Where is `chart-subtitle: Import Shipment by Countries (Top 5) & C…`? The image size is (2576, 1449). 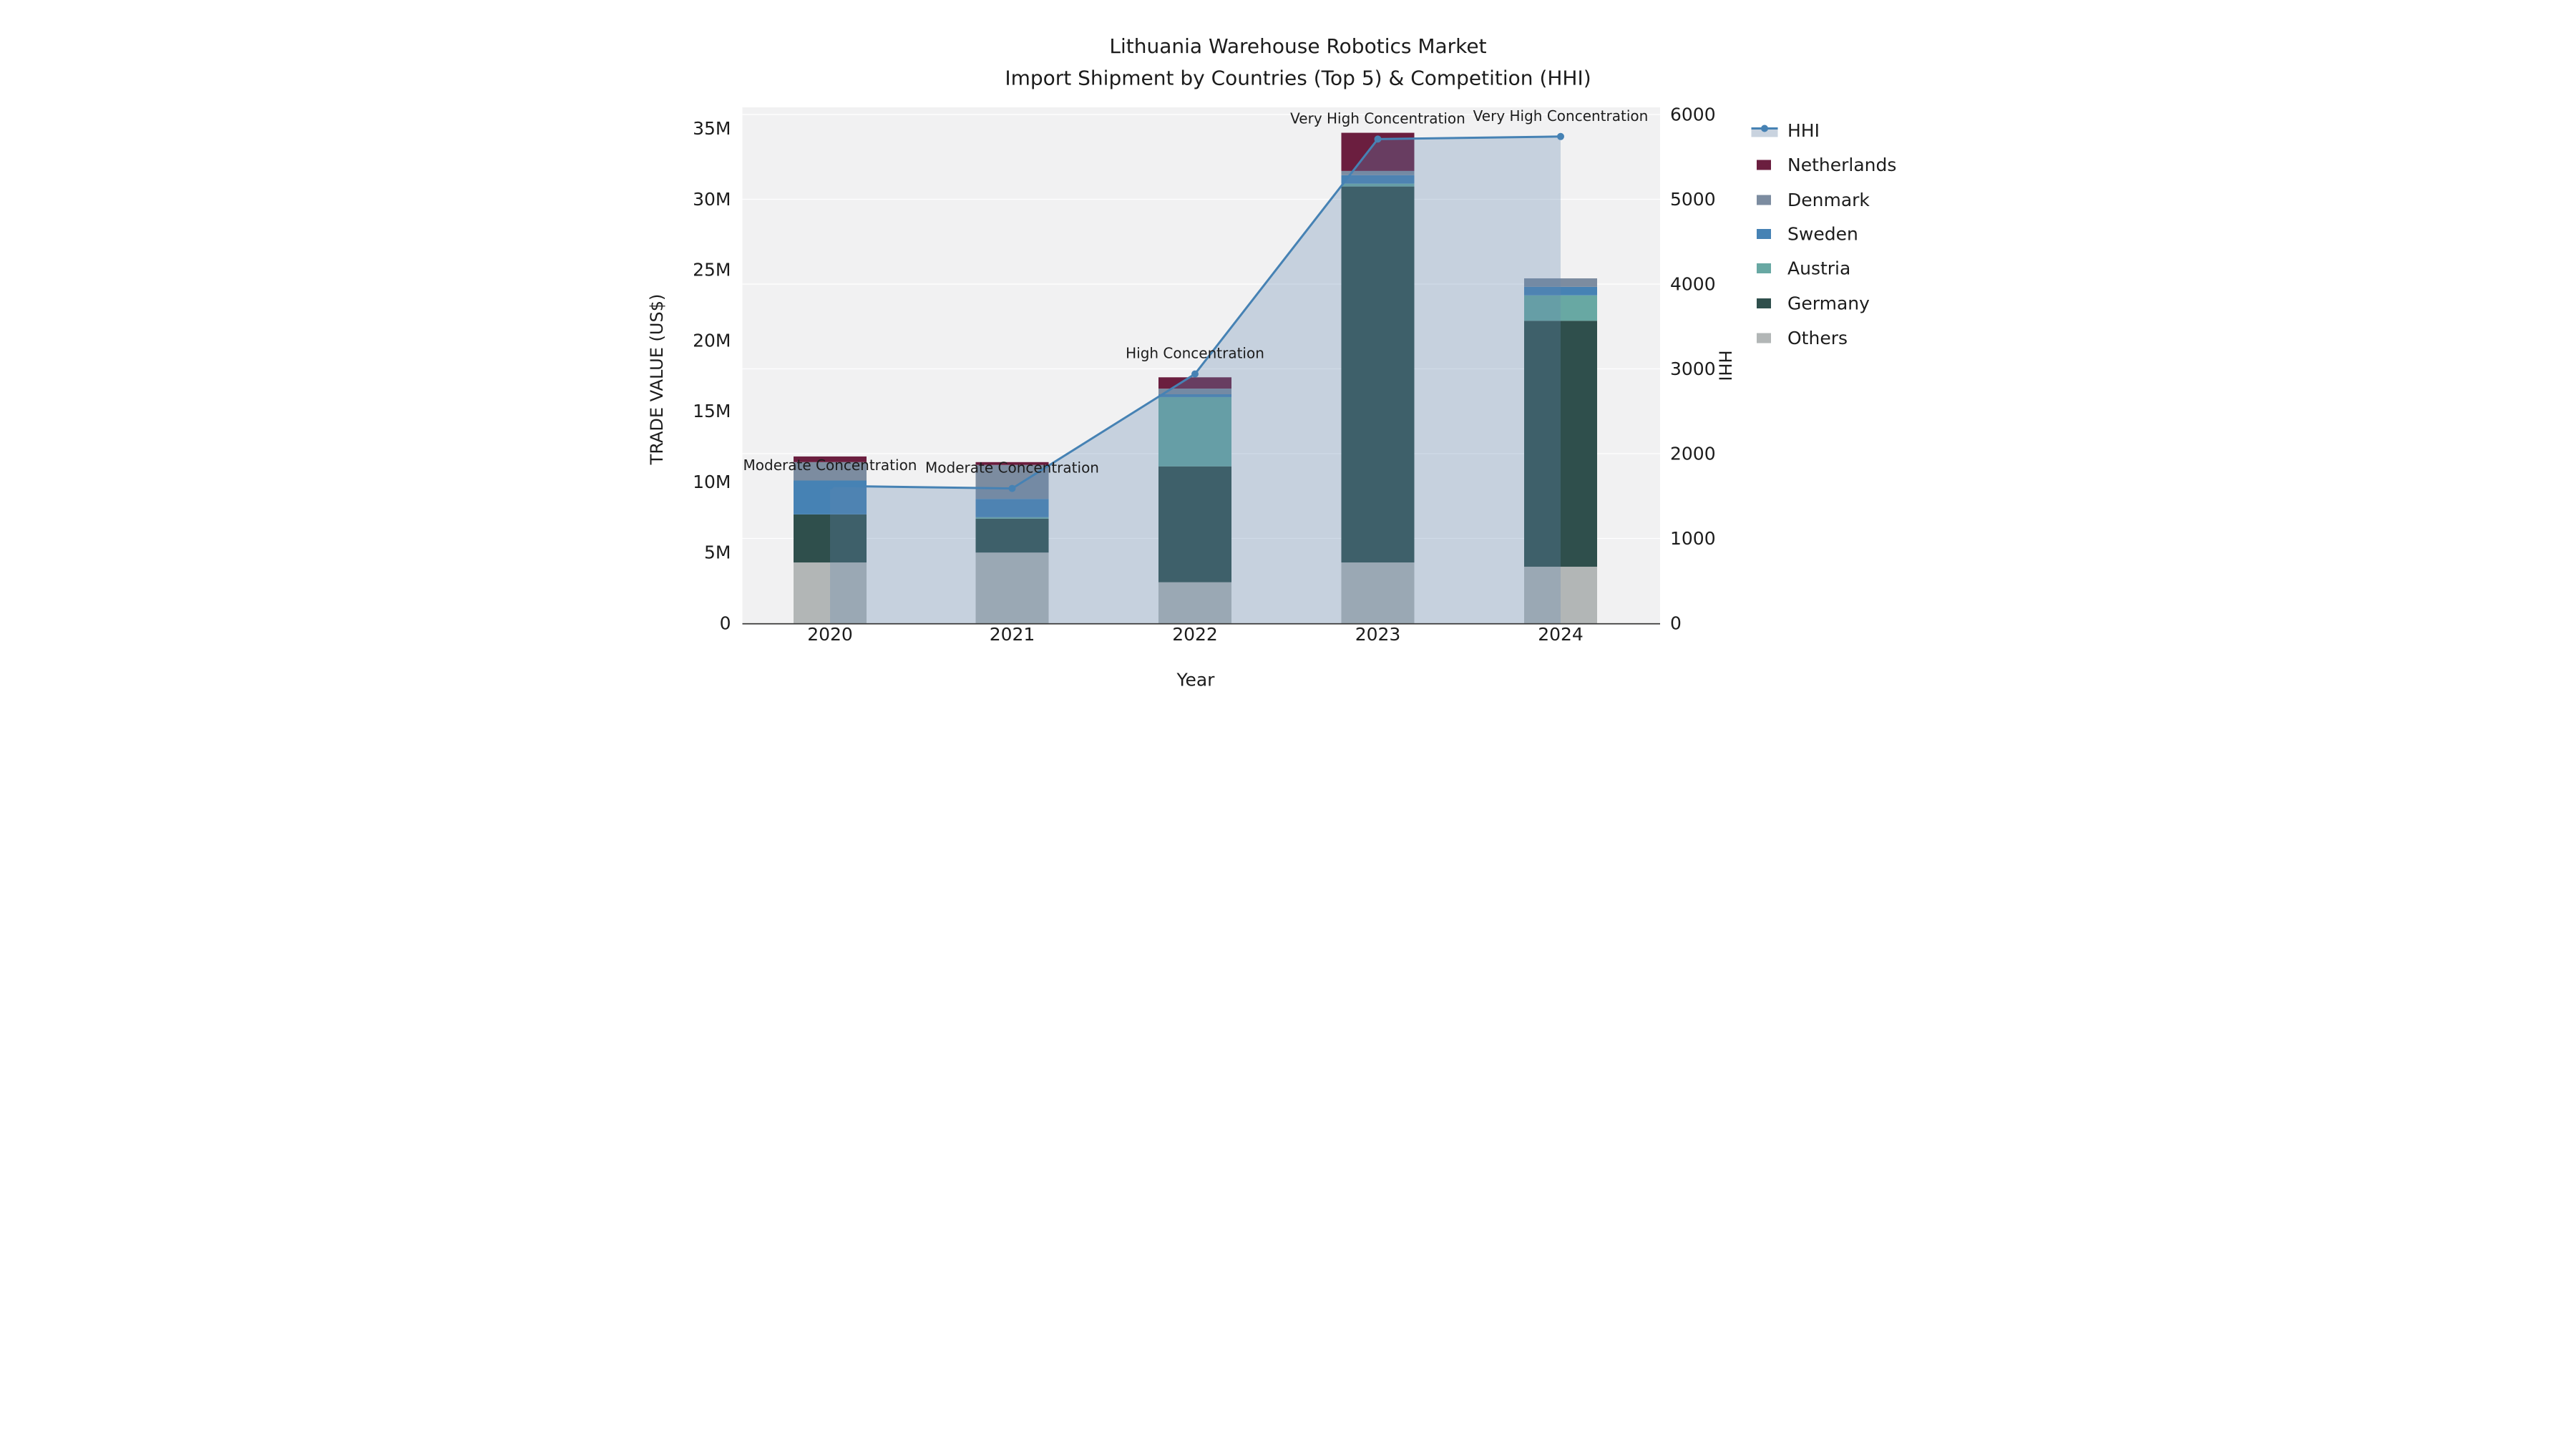
chart-subtitle: Import Shipment by Countries (Top 5) & C… is located at coordinates (1298, 78).